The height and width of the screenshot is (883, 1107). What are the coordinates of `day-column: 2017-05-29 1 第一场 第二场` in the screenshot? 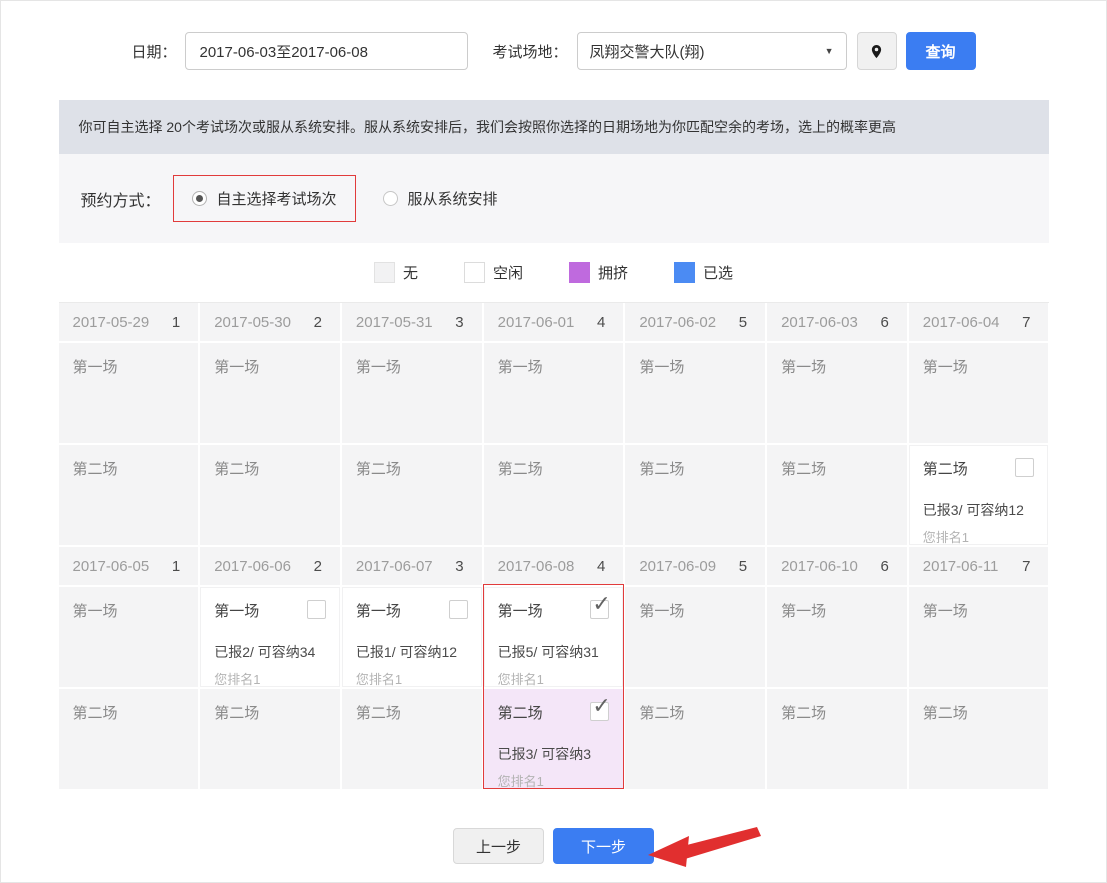 It's located at (128, 424).